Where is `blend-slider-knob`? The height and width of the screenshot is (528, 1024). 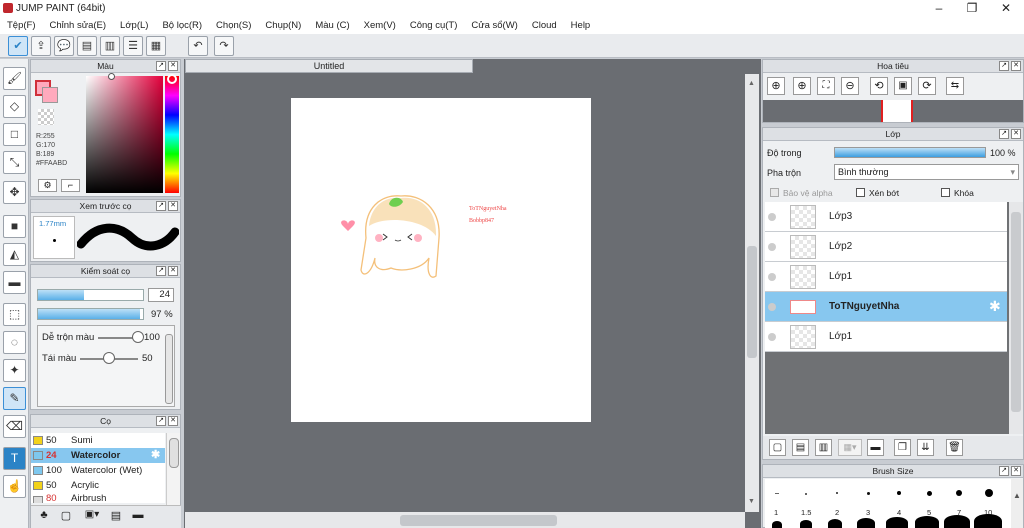
blend-slider-knob is located at coordinates (138, 337).